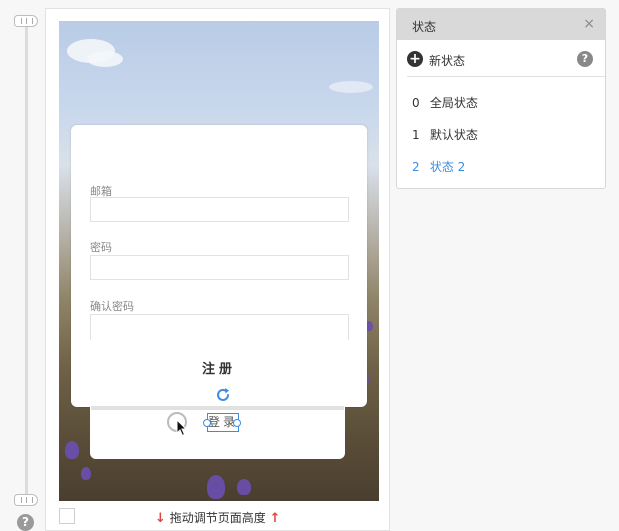  Describe the element at coordinates (424, 27) in the screenshot. I see `states-panel-title: 状态` at that location.